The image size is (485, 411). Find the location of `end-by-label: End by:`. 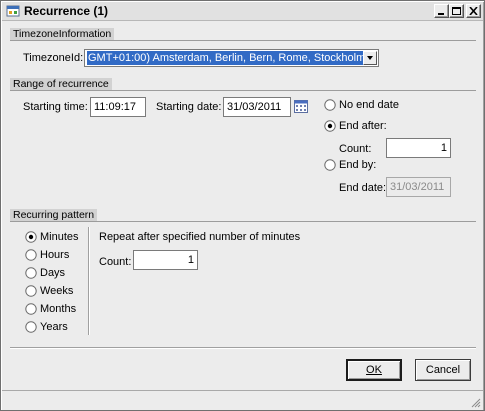

end-by-label: End by: is located at coordinates (358, 165).